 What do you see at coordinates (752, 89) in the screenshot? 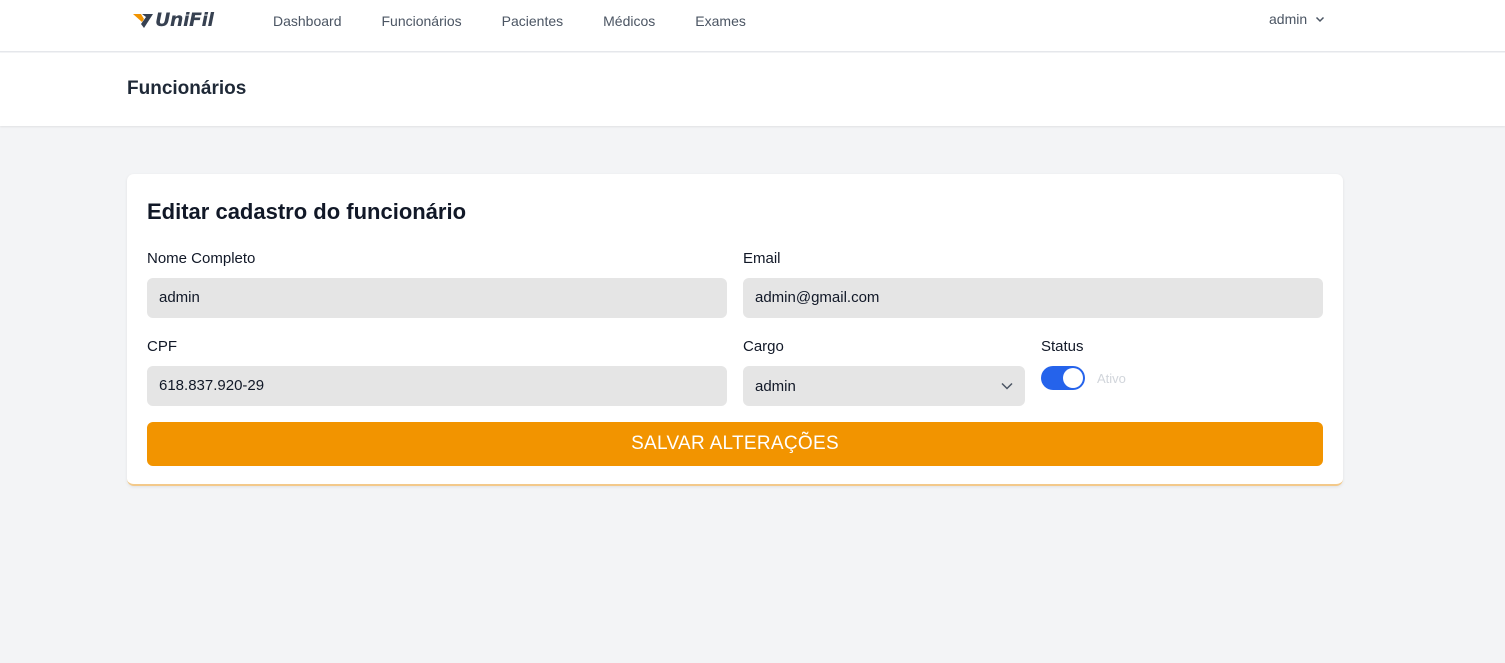
I see `page-header: Funcionários` at bounding box center [752, 89].